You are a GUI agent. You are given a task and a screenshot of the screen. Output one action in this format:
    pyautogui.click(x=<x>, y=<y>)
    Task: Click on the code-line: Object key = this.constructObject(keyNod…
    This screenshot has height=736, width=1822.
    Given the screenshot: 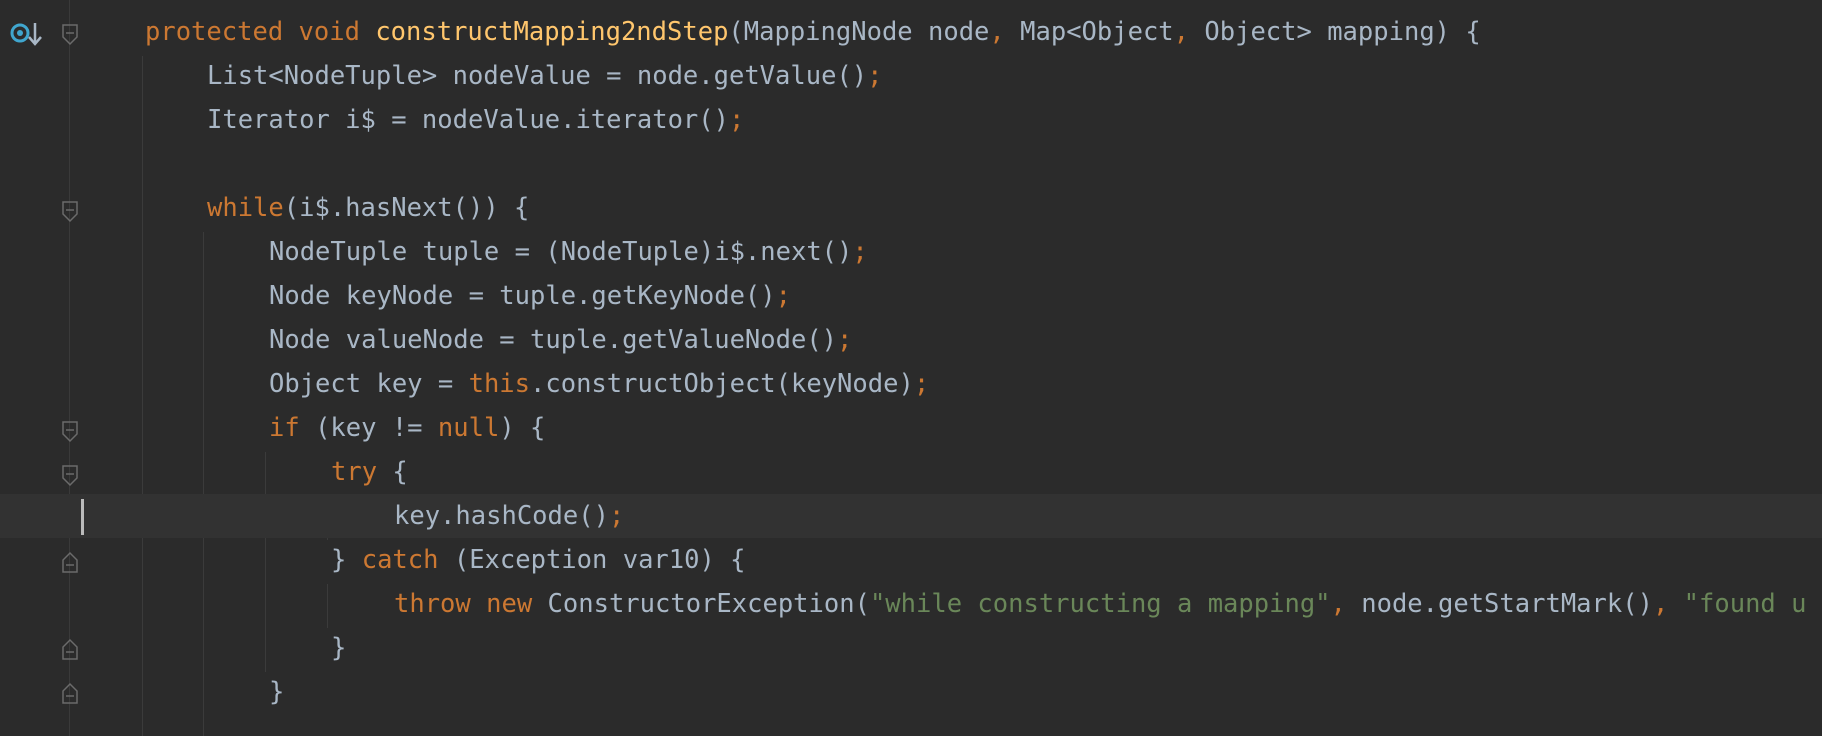 What is the action you would take?
    pyautogui.click(x=911, y=384)
    